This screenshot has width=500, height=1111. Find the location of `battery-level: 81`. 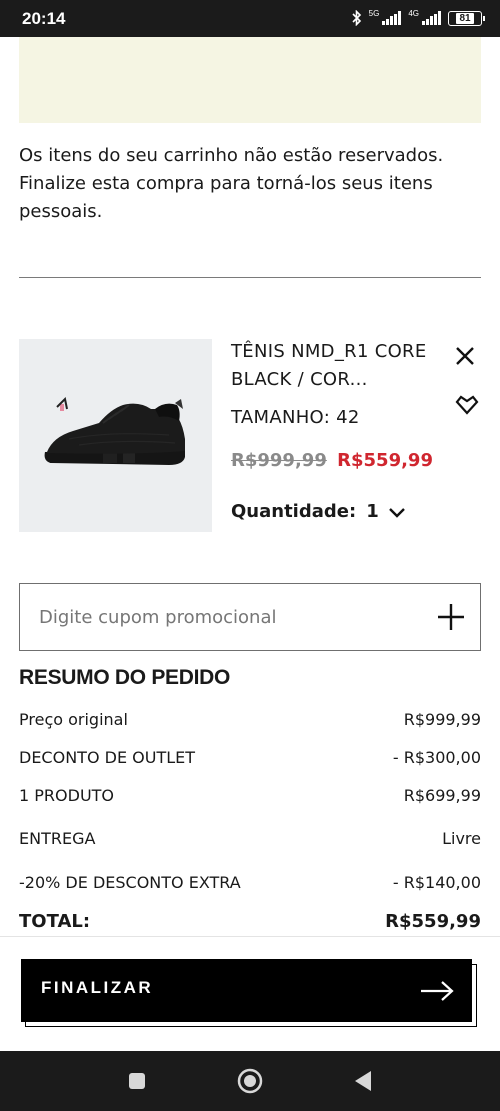

battery-level: 81 is located at coordinates (465, 18).